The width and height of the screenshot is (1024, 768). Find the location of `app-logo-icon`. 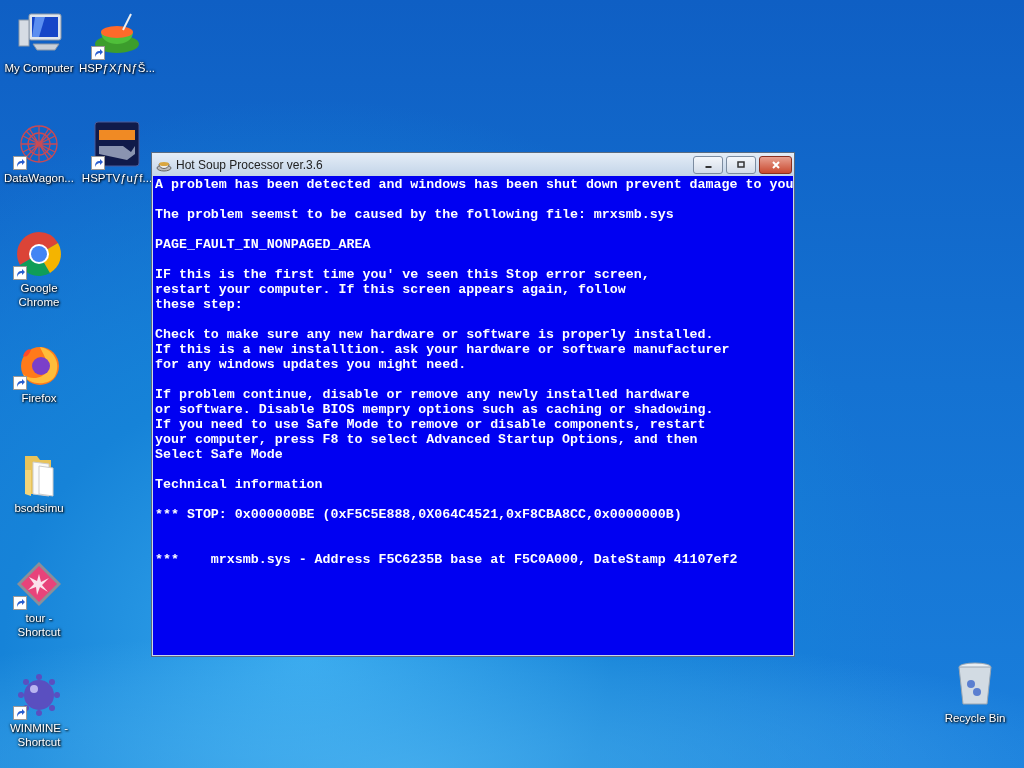

app-logo-icon is located at coordinates (117, 144).